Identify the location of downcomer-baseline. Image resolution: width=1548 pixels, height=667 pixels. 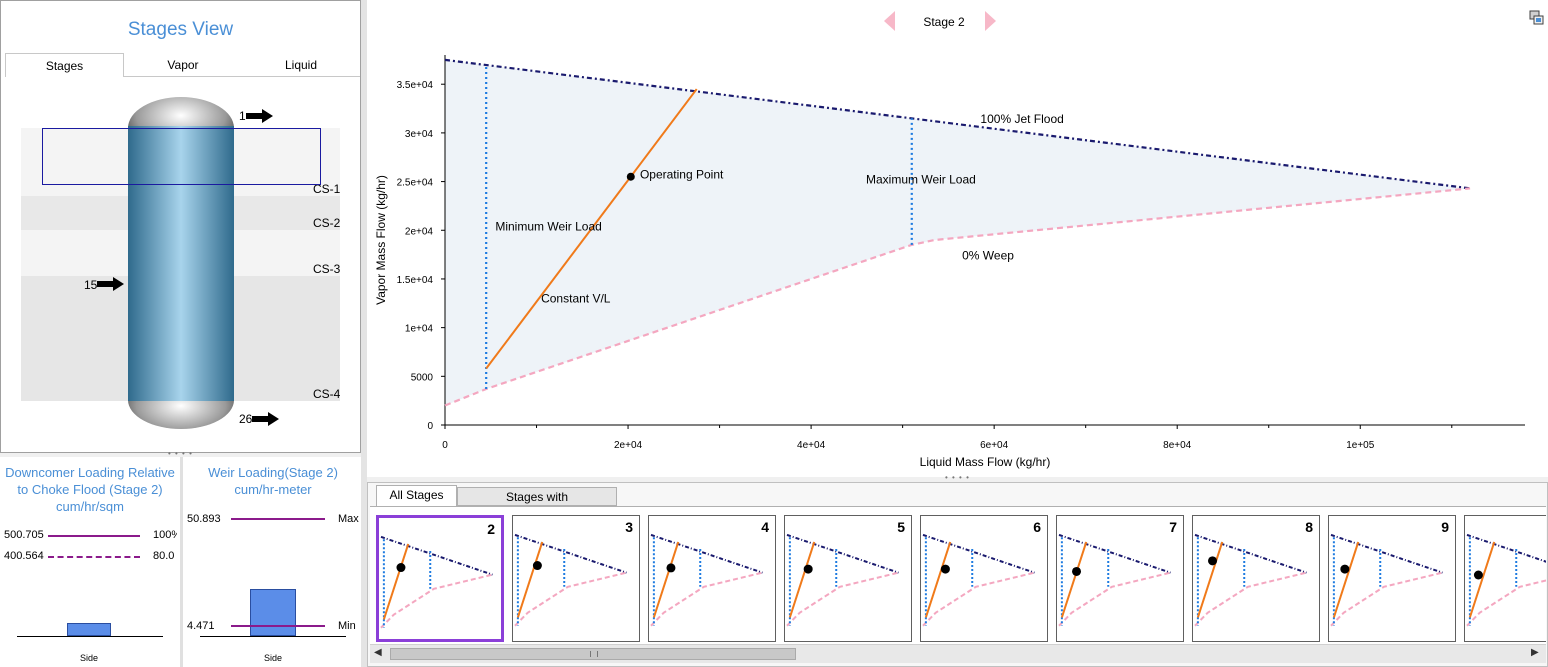
(90, 636).